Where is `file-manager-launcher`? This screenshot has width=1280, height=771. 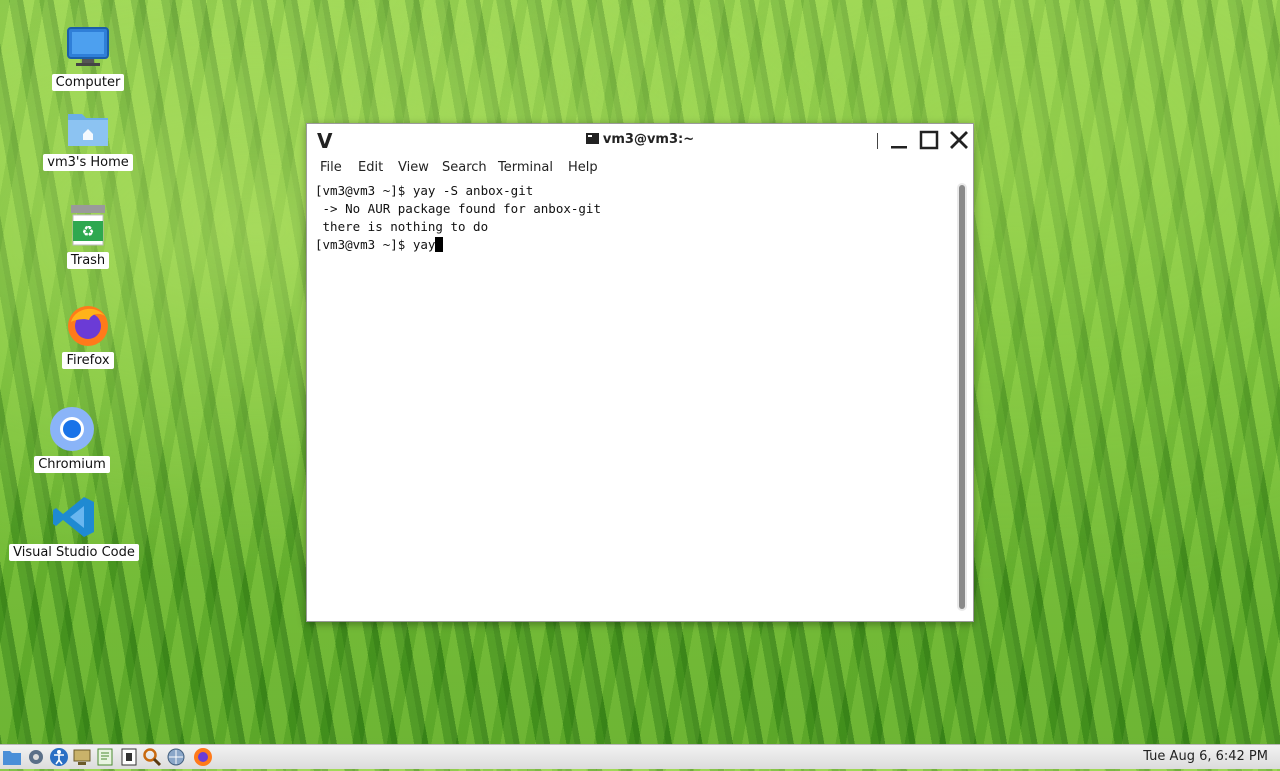 file-manager-launcher is located at coordinates (12, 757).